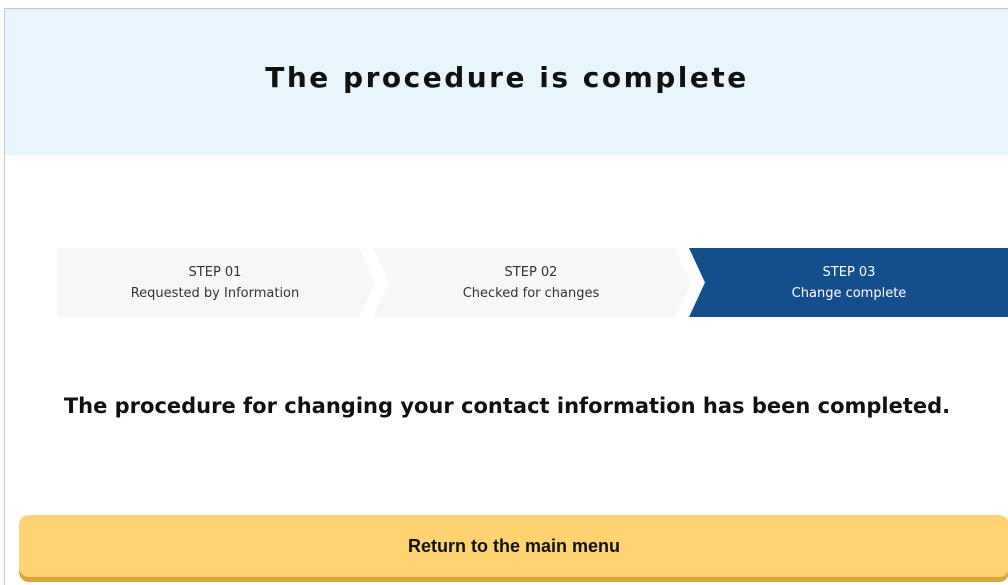 This screenshot has width=1008, height=585. What do you see at coordinates (849, 272) in the screenshot?
I see `step-03-number: STEP 03` at bounding box center [849, 272].